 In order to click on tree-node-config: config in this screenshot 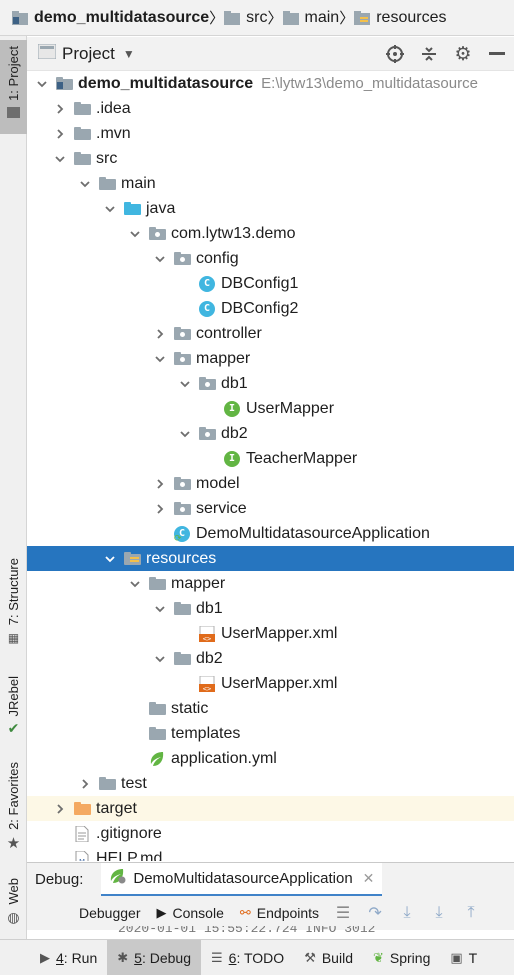, I will do `click(270, 258)`.